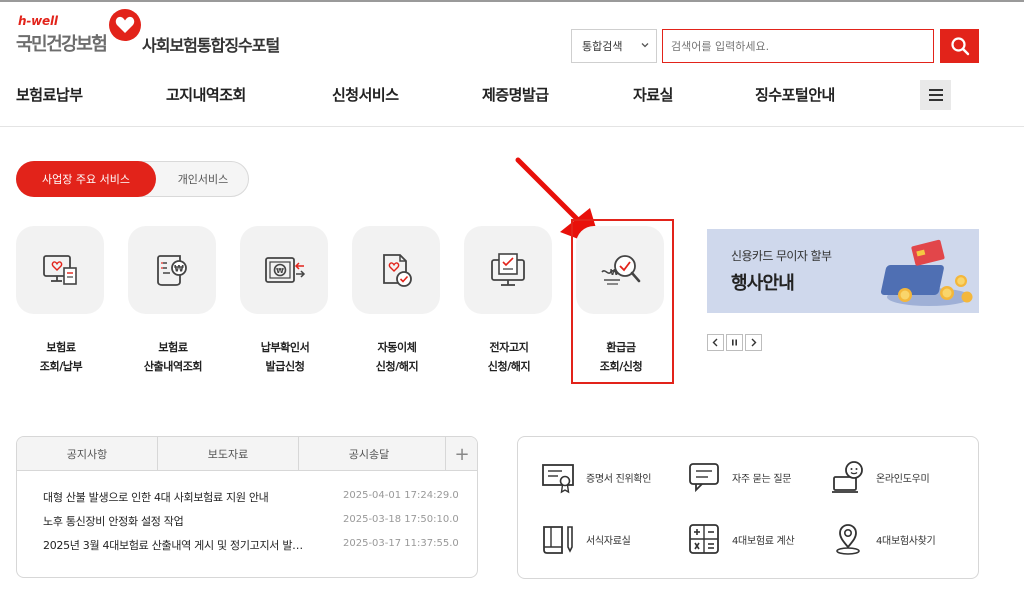  Describe the element at coordinates (397, 357) in the screenshot. I see `service-label: 자동이체 신청/해지` at that location.